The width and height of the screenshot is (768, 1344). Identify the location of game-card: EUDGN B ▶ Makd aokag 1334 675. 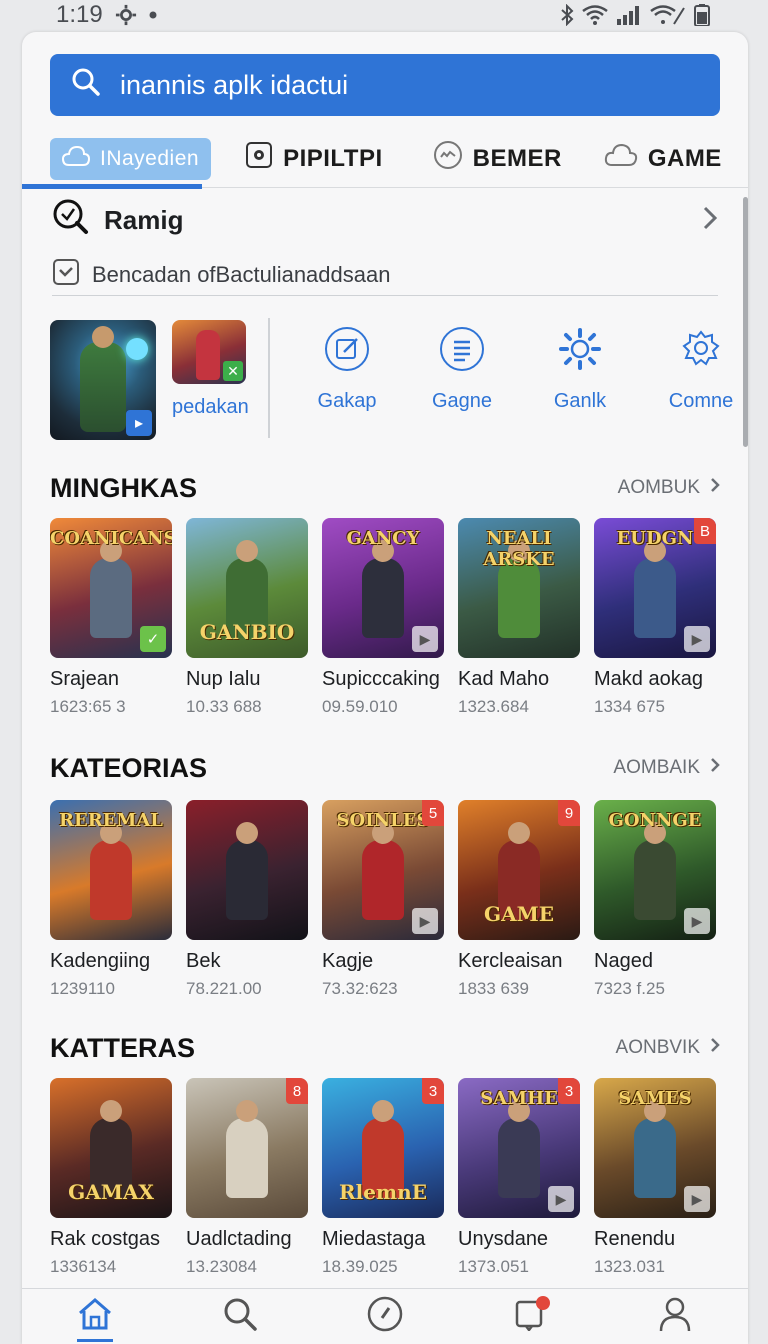
(655, 617).